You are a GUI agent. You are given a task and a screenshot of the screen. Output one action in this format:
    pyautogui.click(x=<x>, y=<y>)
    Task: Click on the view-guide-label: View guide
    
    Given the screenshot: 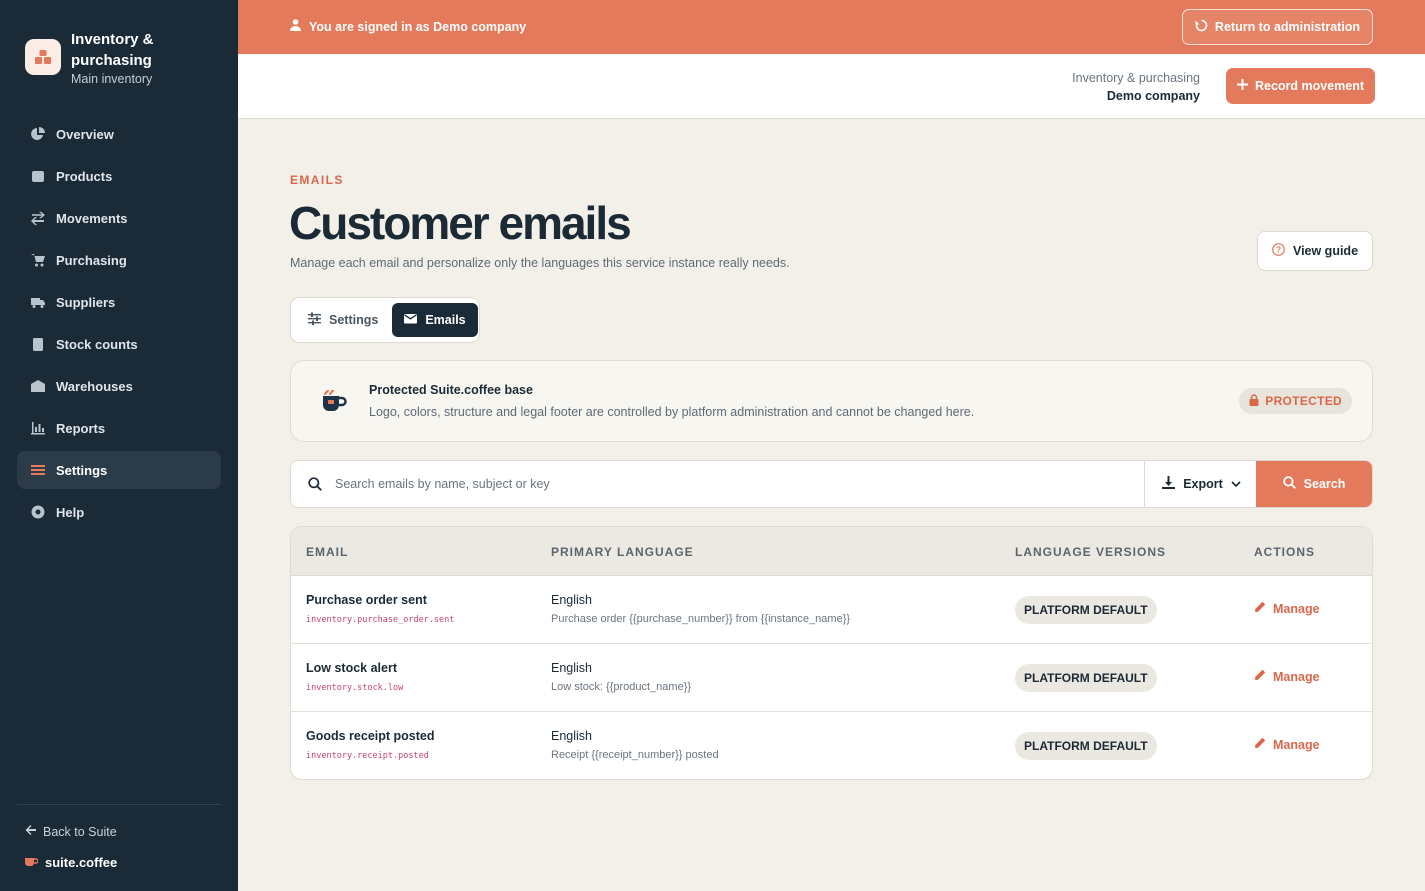 What is the action you would take?
    pyautogui.click(x=1325, y=251)
    